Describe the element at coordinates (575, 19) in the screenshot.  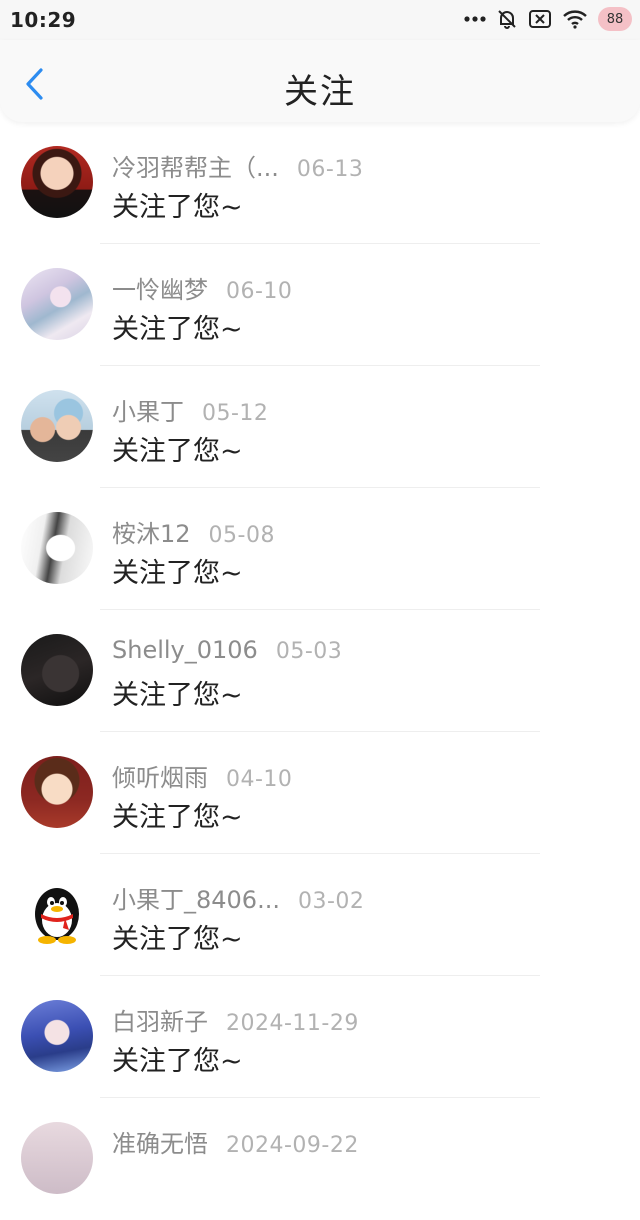
I see `wifi-icon` at that location.